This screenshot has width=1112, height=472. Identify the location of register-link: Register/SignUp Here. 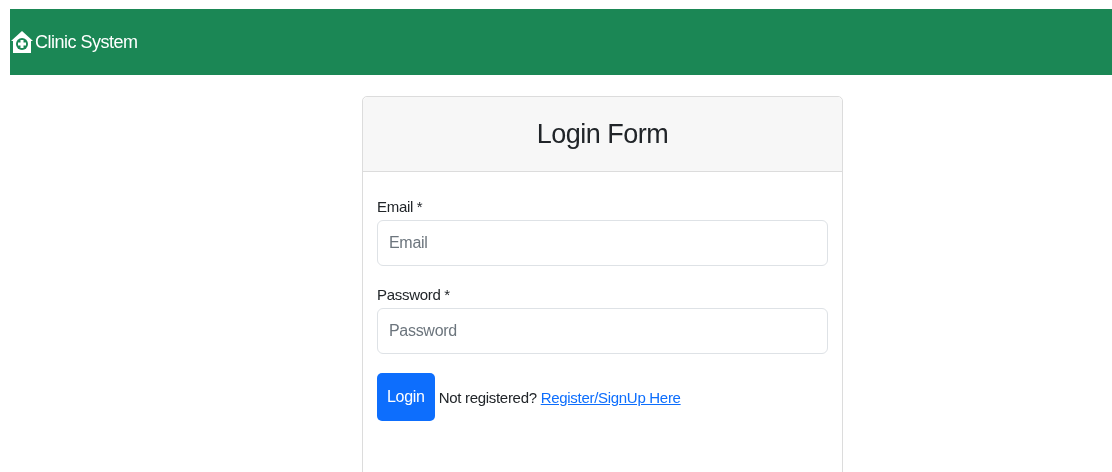
(610, 397).